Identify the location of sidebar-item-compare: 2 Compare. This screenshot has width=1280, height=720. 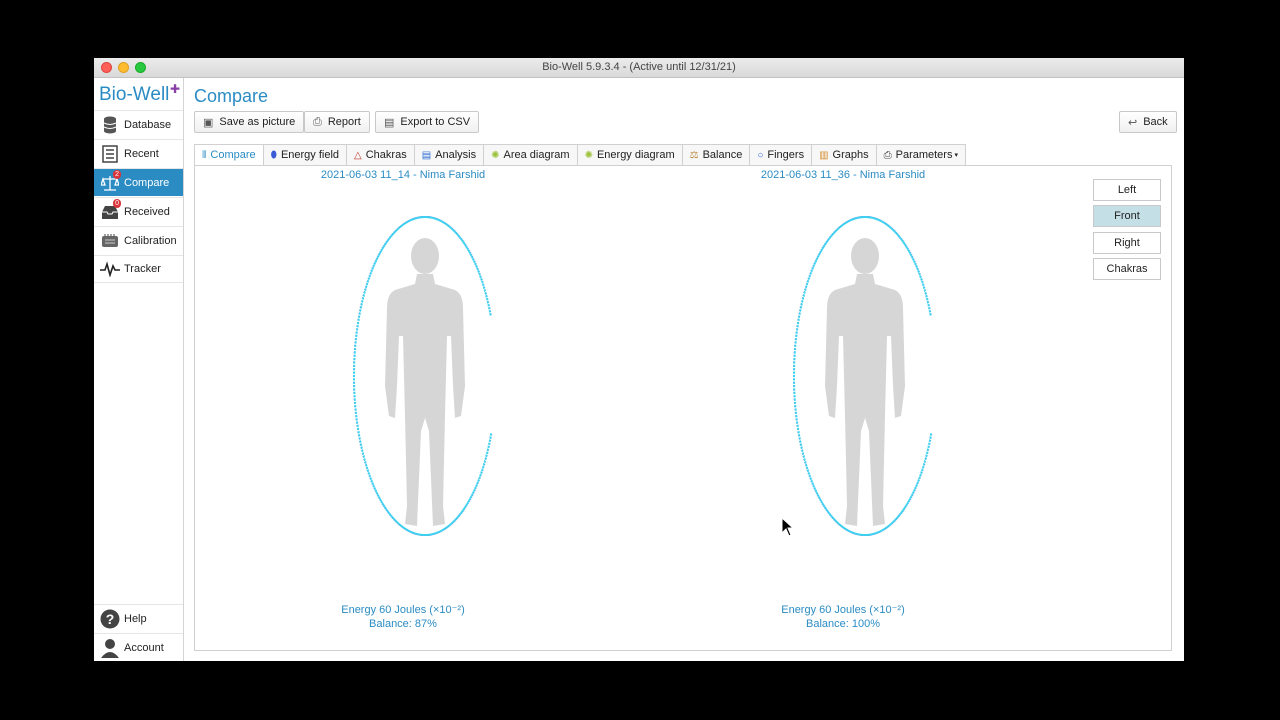
(138, 182).